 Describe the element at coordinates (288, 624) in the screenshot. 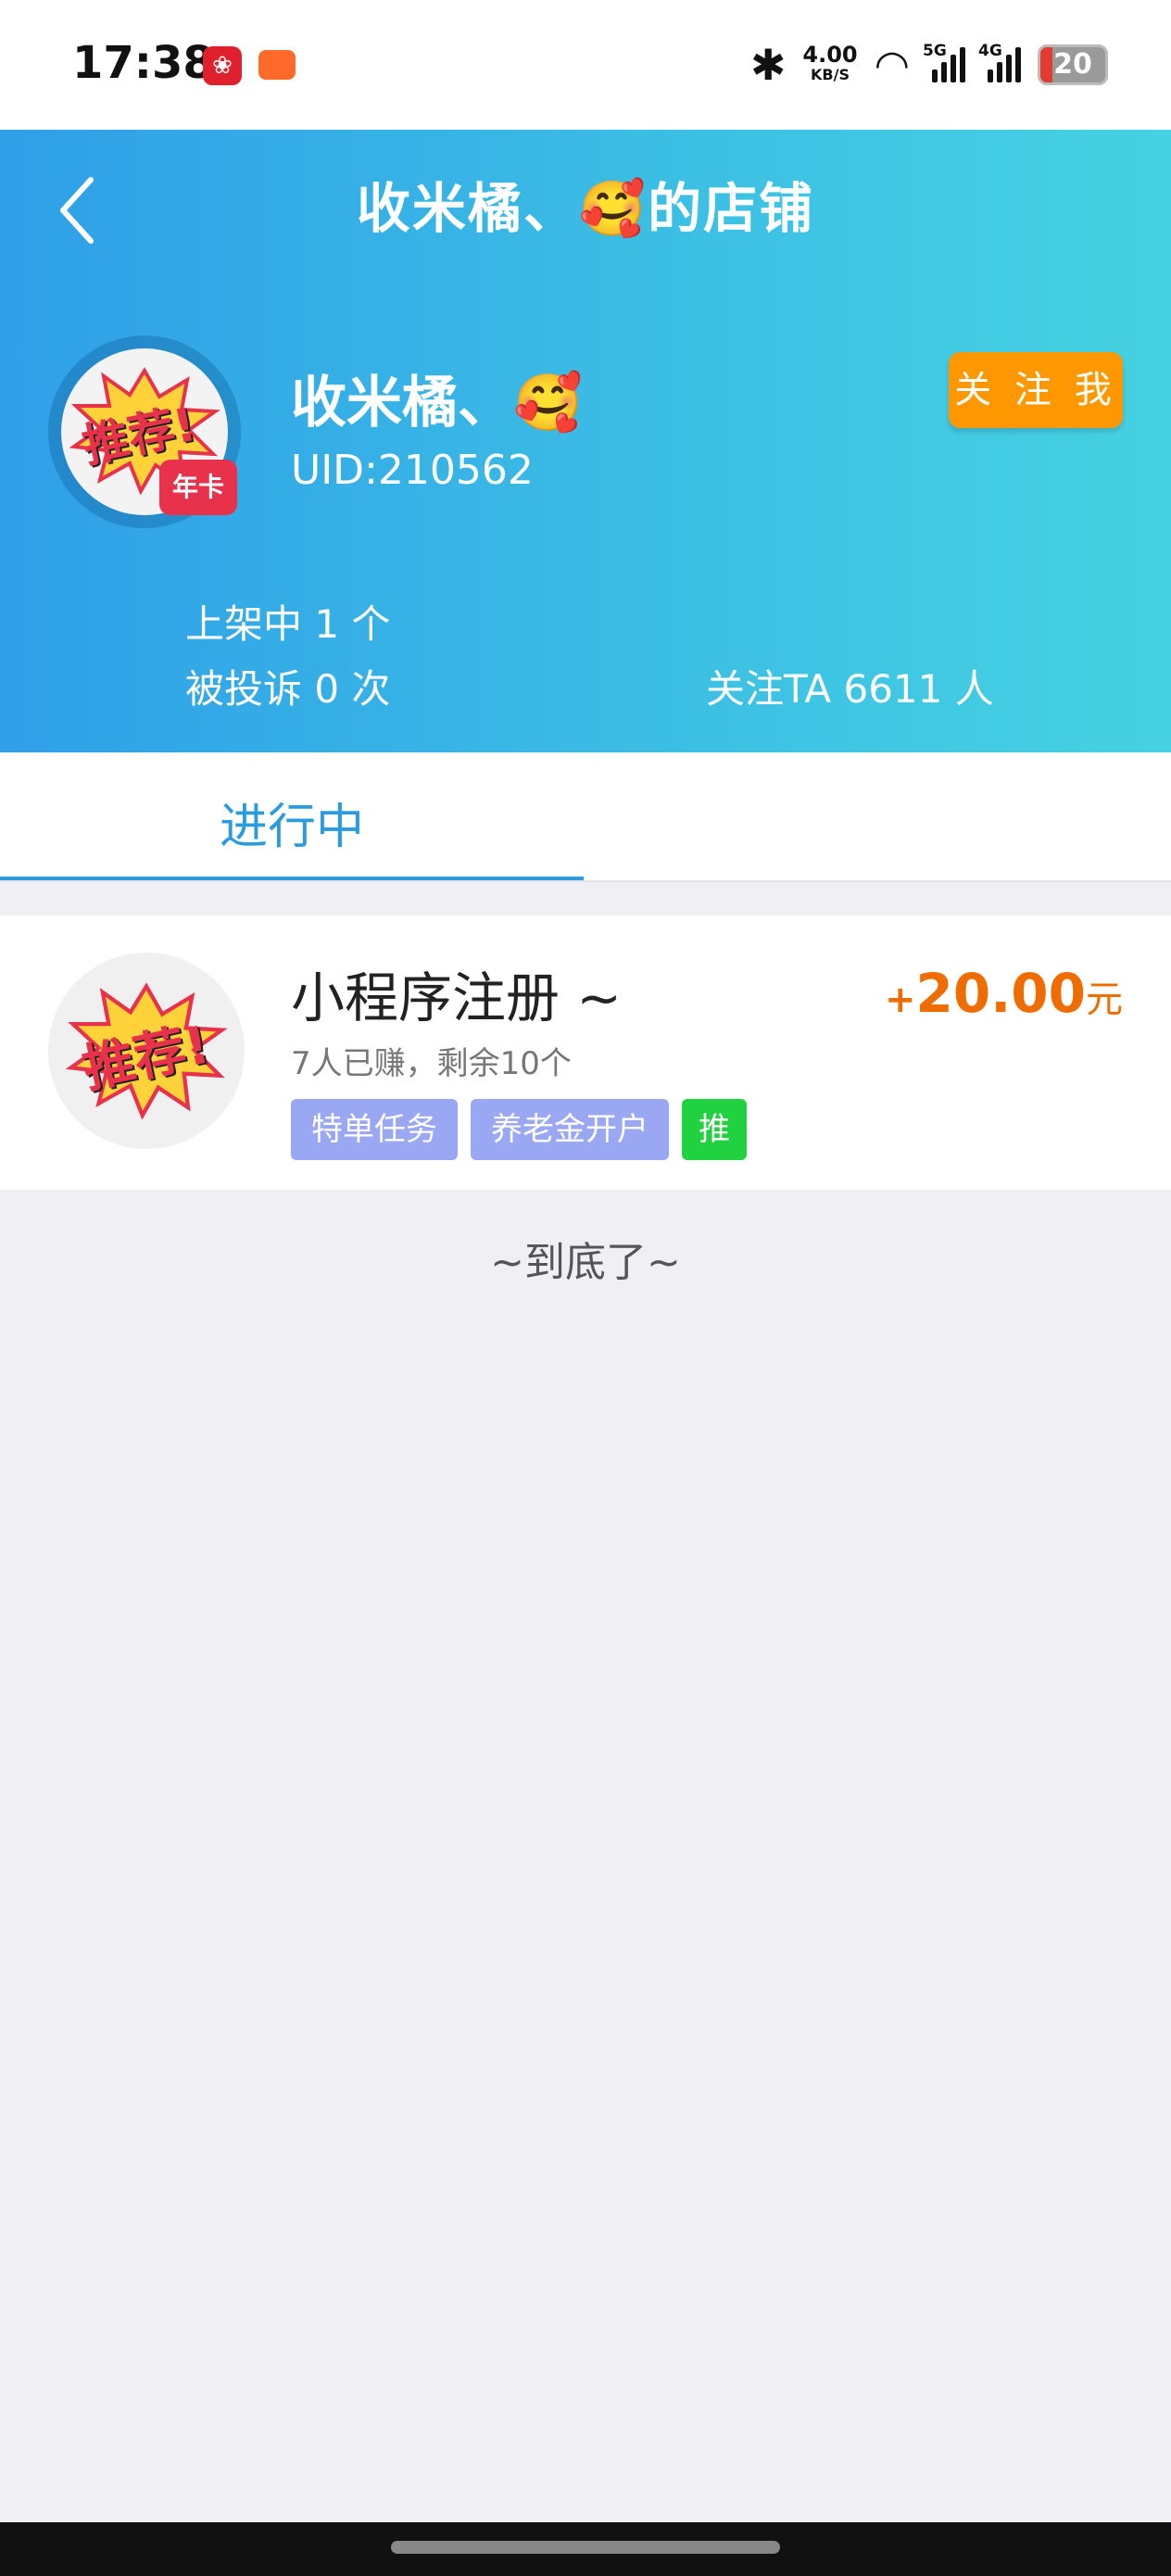

I see `listed-count: 上架中 1 个` at that location.